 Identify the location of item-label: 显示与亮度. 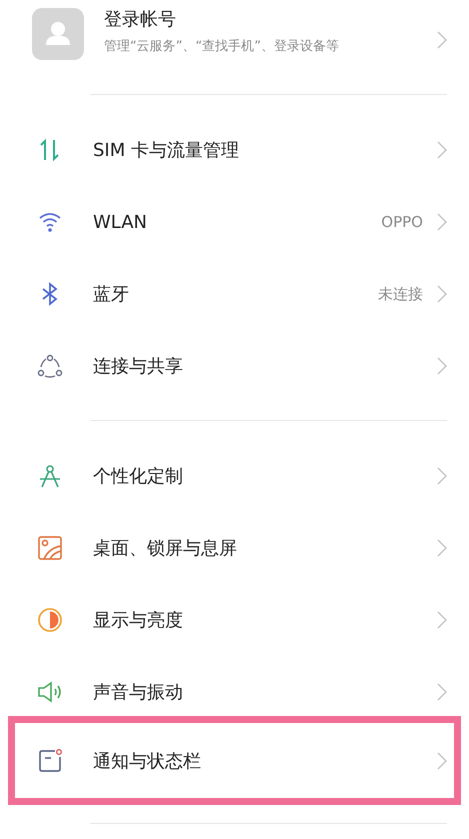
(138, 620).